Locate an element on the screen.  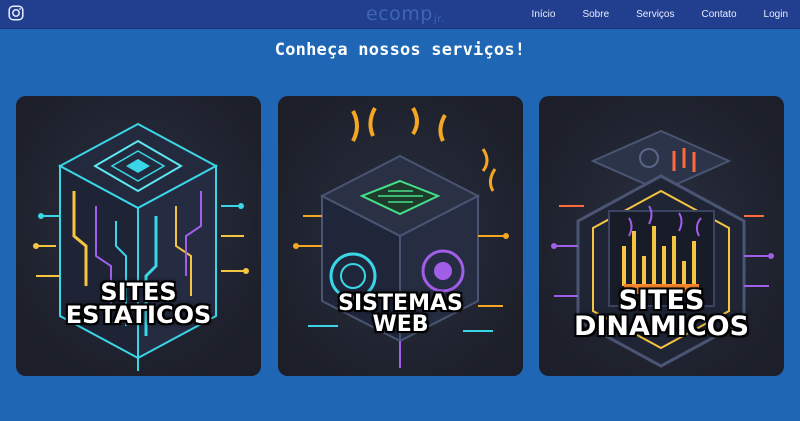
card-label: SITES DINAMICOS is located at coordinates (661, 313).